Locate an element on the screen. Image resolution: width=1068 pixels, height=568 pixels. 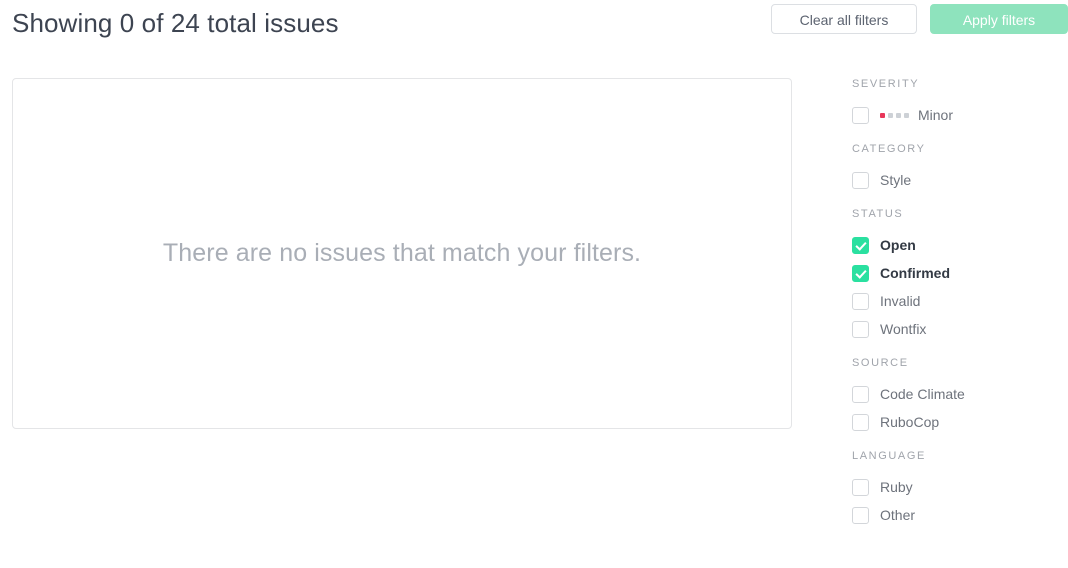
filter-option-label: Confirmed is located at coordinates (915, 273).